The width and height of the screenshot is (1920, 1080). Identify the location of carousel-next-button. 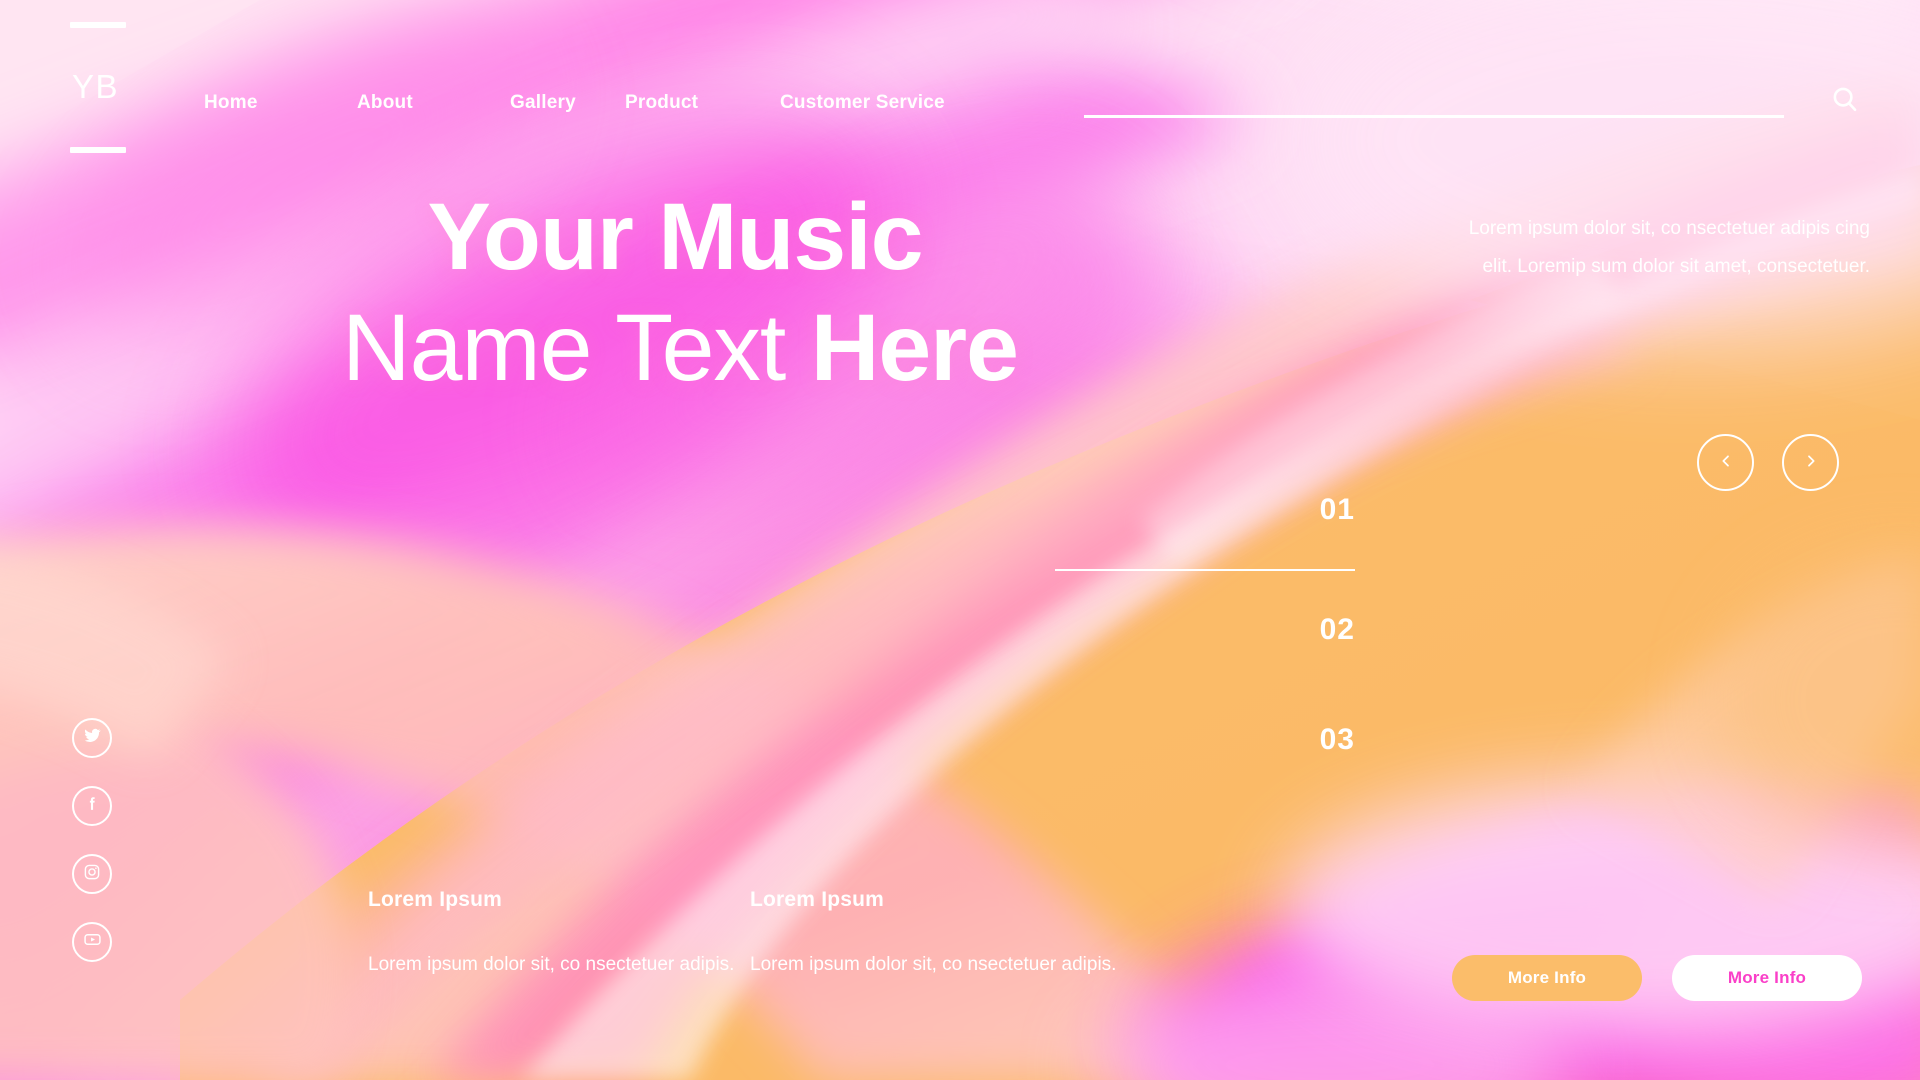
(1810, 462).